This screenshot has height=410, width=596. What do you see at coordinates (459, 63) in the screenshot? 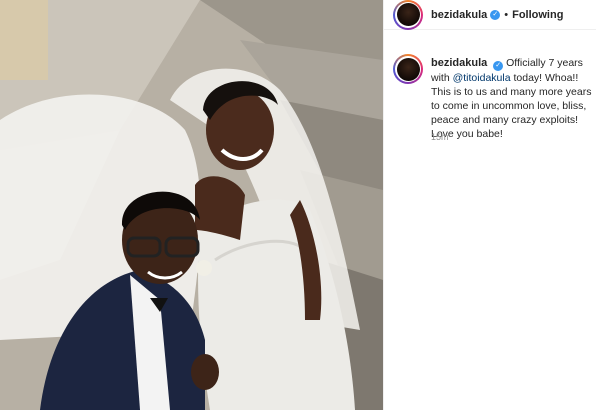
I see `caption-username: bezidakula` at bounding box center [459, 63].